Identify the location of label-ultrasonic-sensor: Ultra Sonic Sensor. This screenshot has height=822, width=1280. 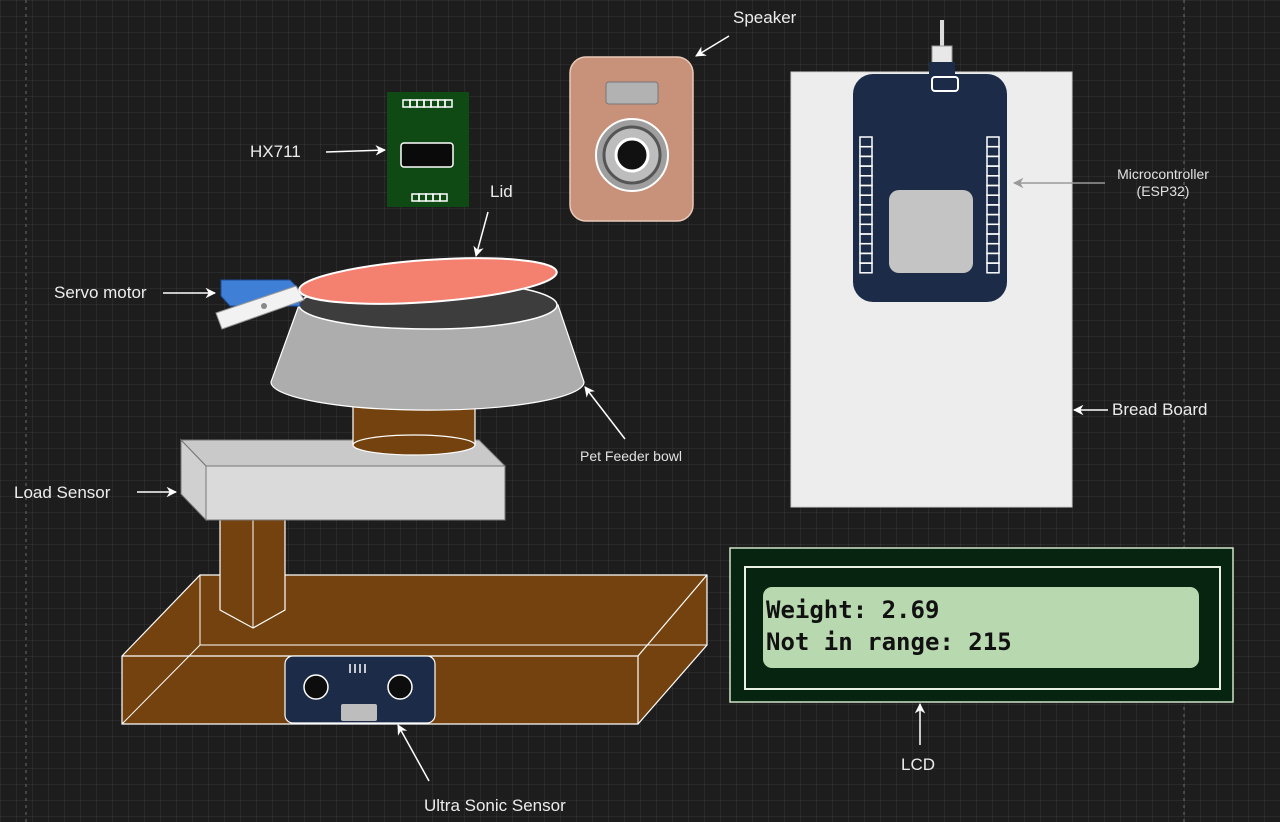
(495, 805).